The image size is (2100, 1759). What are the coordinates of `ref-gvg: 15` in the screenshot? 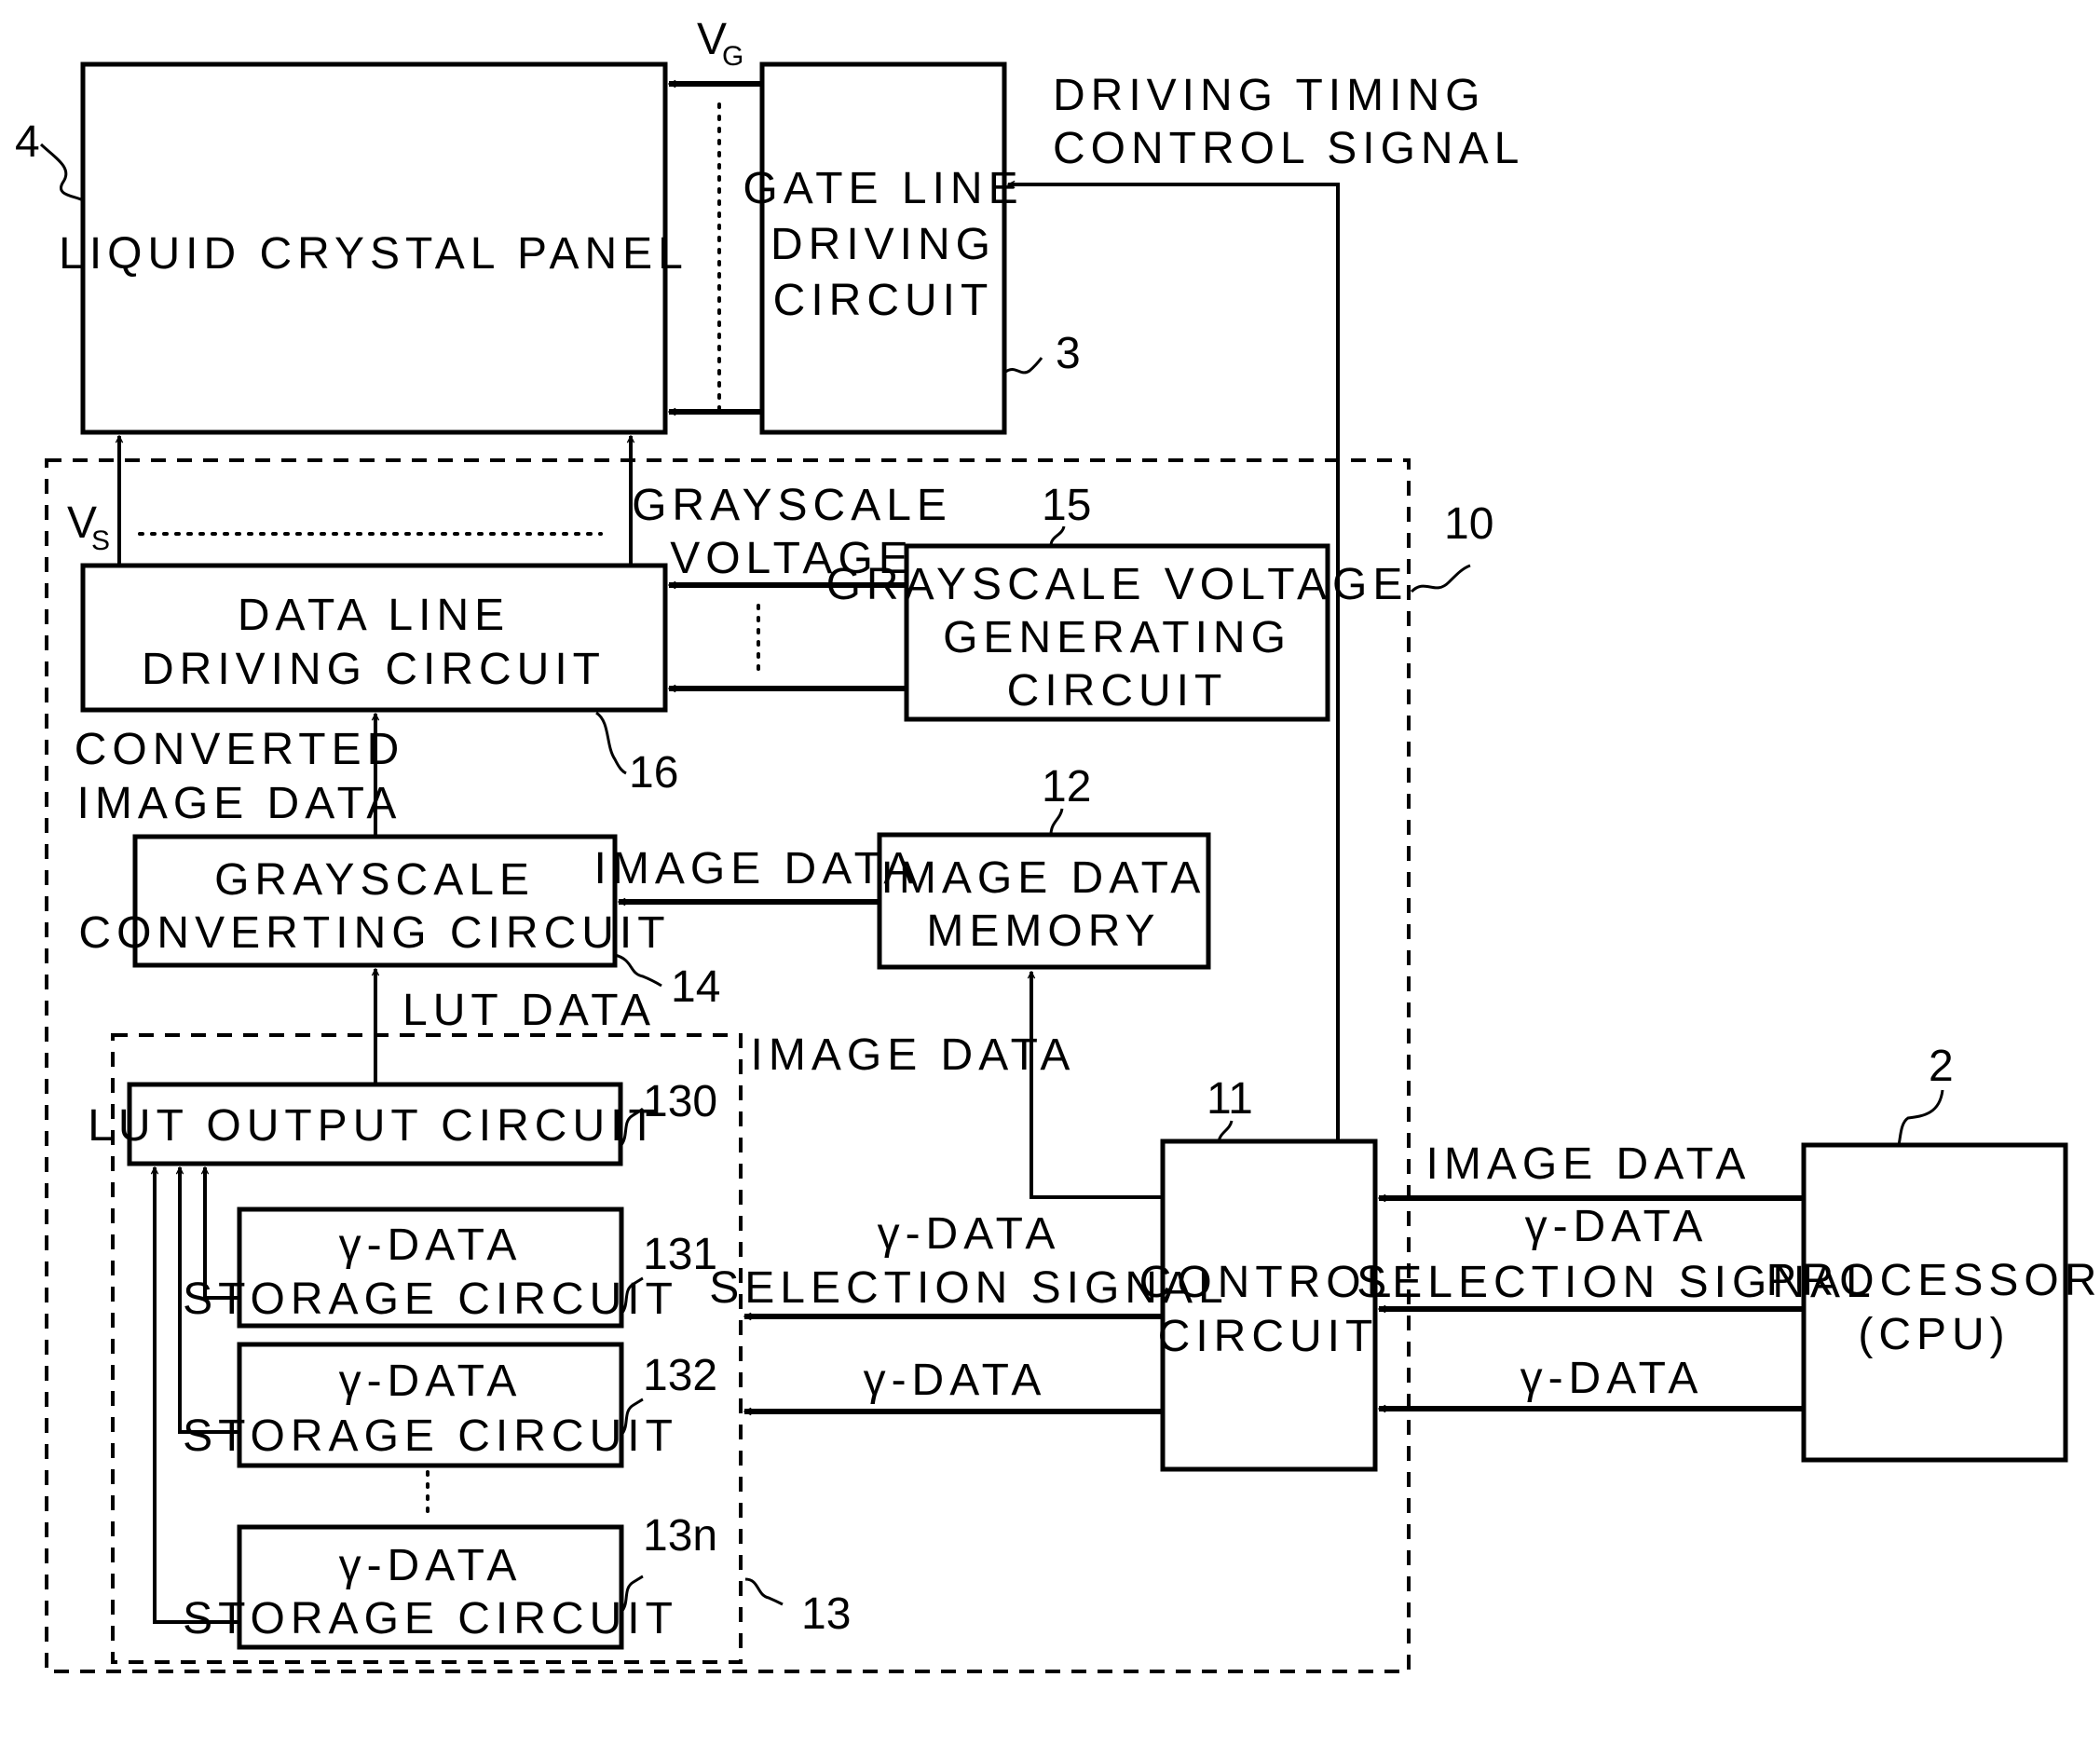 It's located at (1066, 506).